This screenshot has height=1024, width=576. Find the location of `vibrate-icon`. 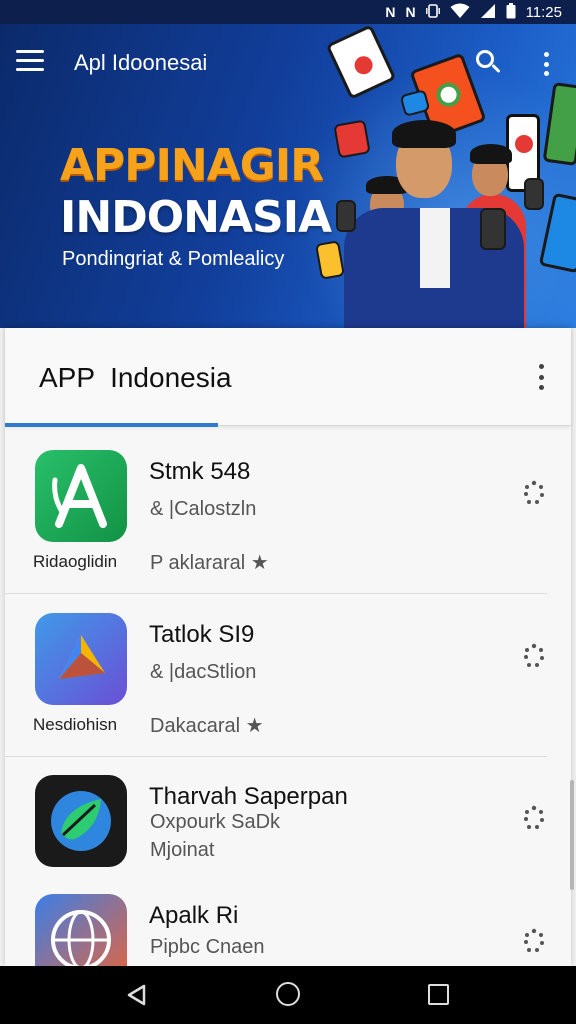

vibrate-icon is located at coordinates (432, 12).